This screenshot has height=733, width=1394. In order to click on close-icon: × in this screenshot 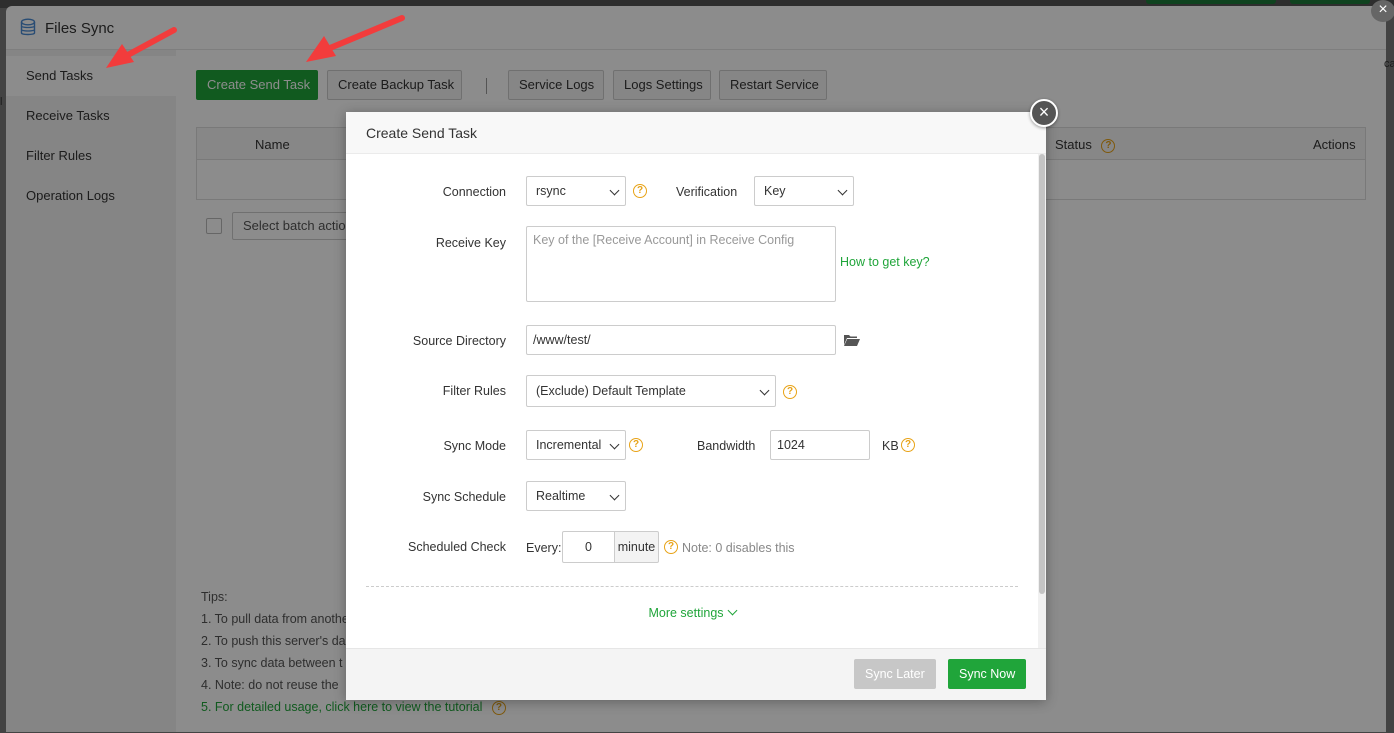, I will do `click(1044, 113)`.